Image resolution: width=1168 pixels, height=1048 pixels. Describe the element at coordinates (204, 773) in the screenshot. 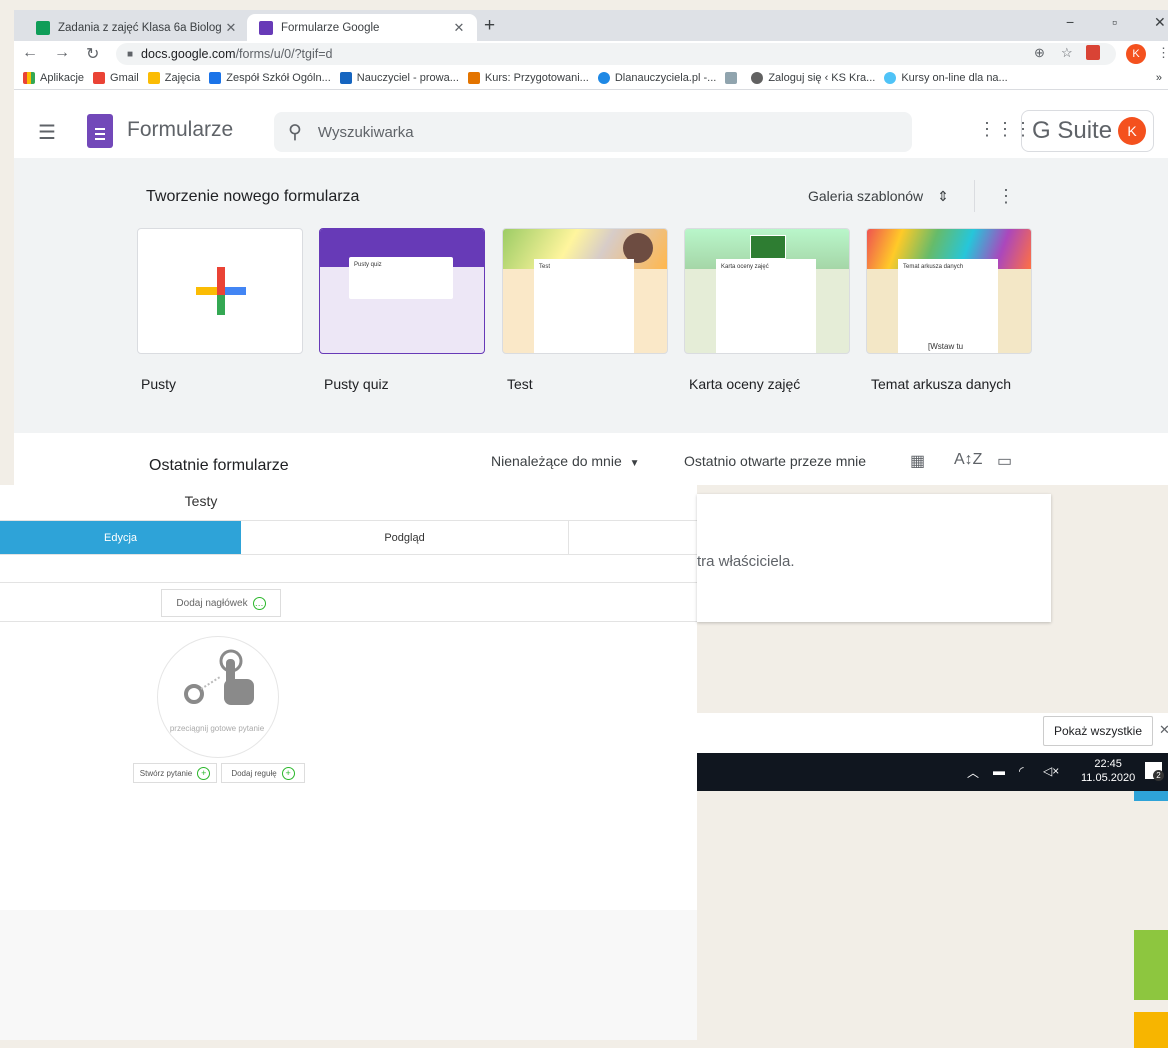

I see `plus-circle-icon: +` at that location.